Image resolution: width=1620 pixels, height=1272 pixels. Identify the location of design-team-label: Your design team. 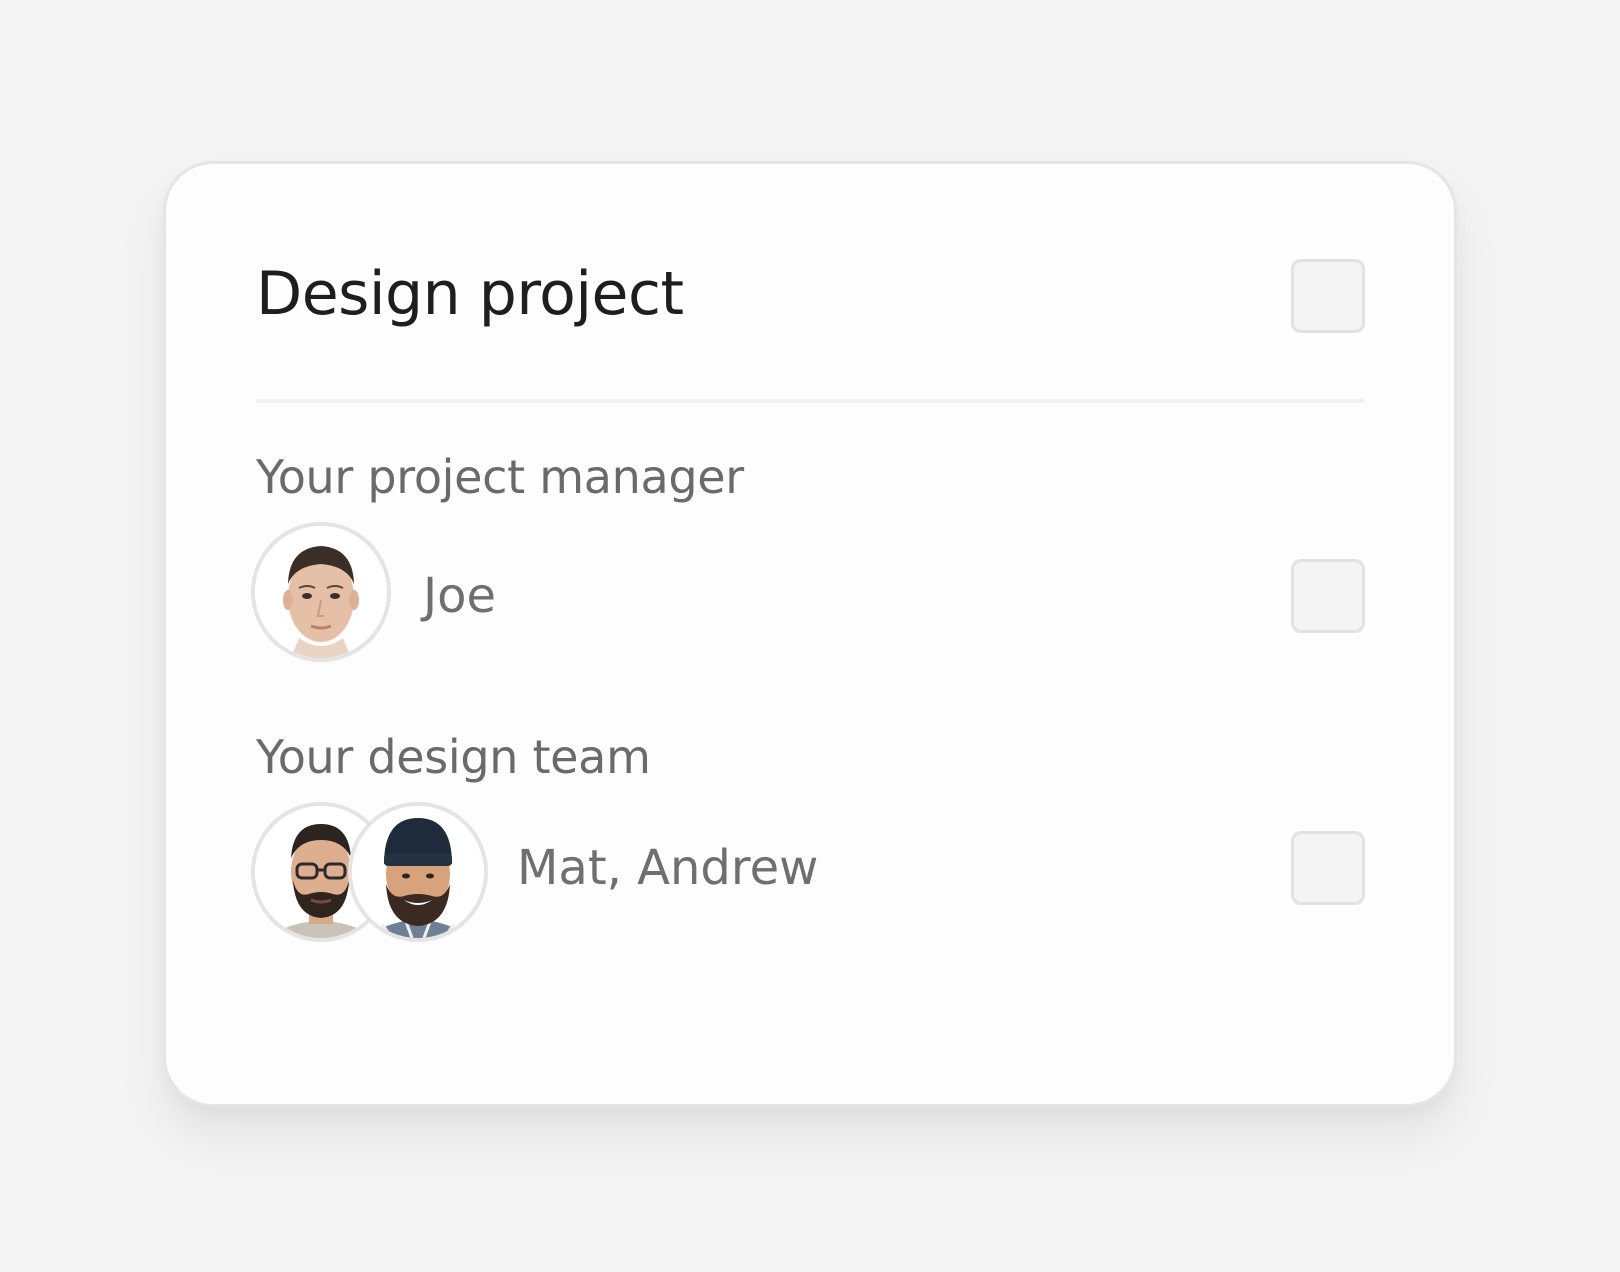
(453, 757).